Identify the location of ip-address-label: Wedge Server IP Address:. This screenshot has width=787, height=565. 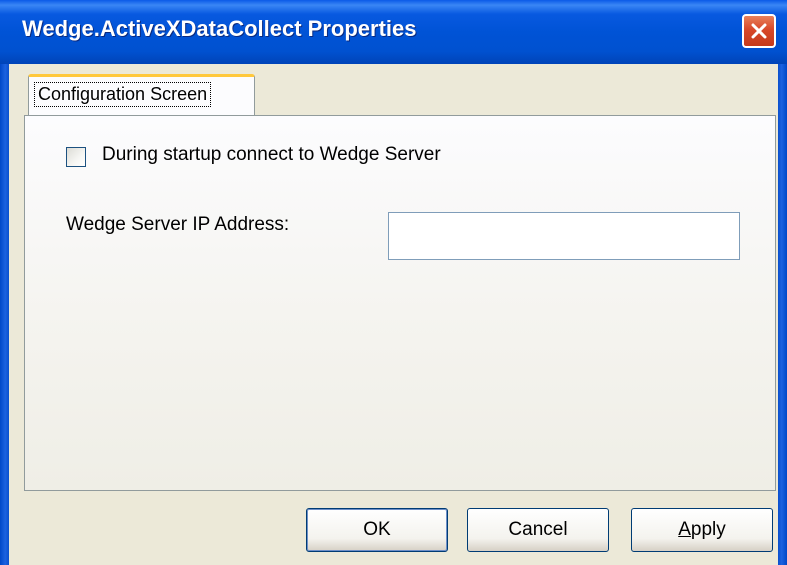
(178, 224).